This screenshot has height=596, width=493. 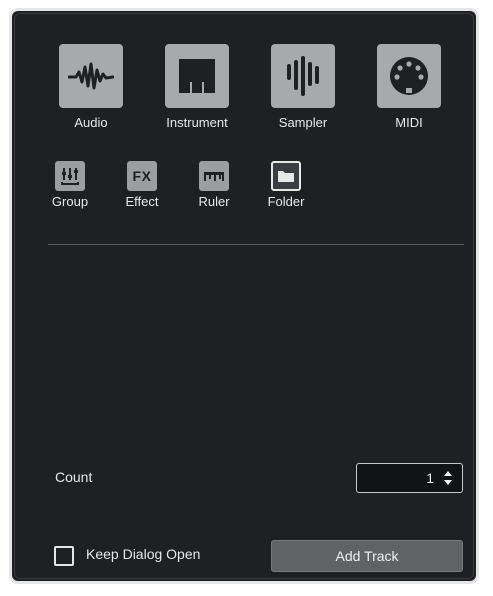 What do you see at coordinates (74, 477) in the screenshot?
I see `count-label: Count` at bounding box center [74, 477].